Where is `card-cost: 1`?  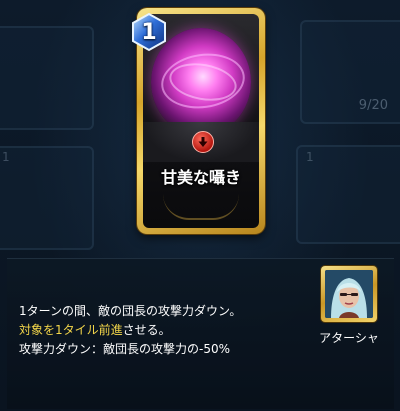 card-cost: 1 is located at coordinates (149, 32).